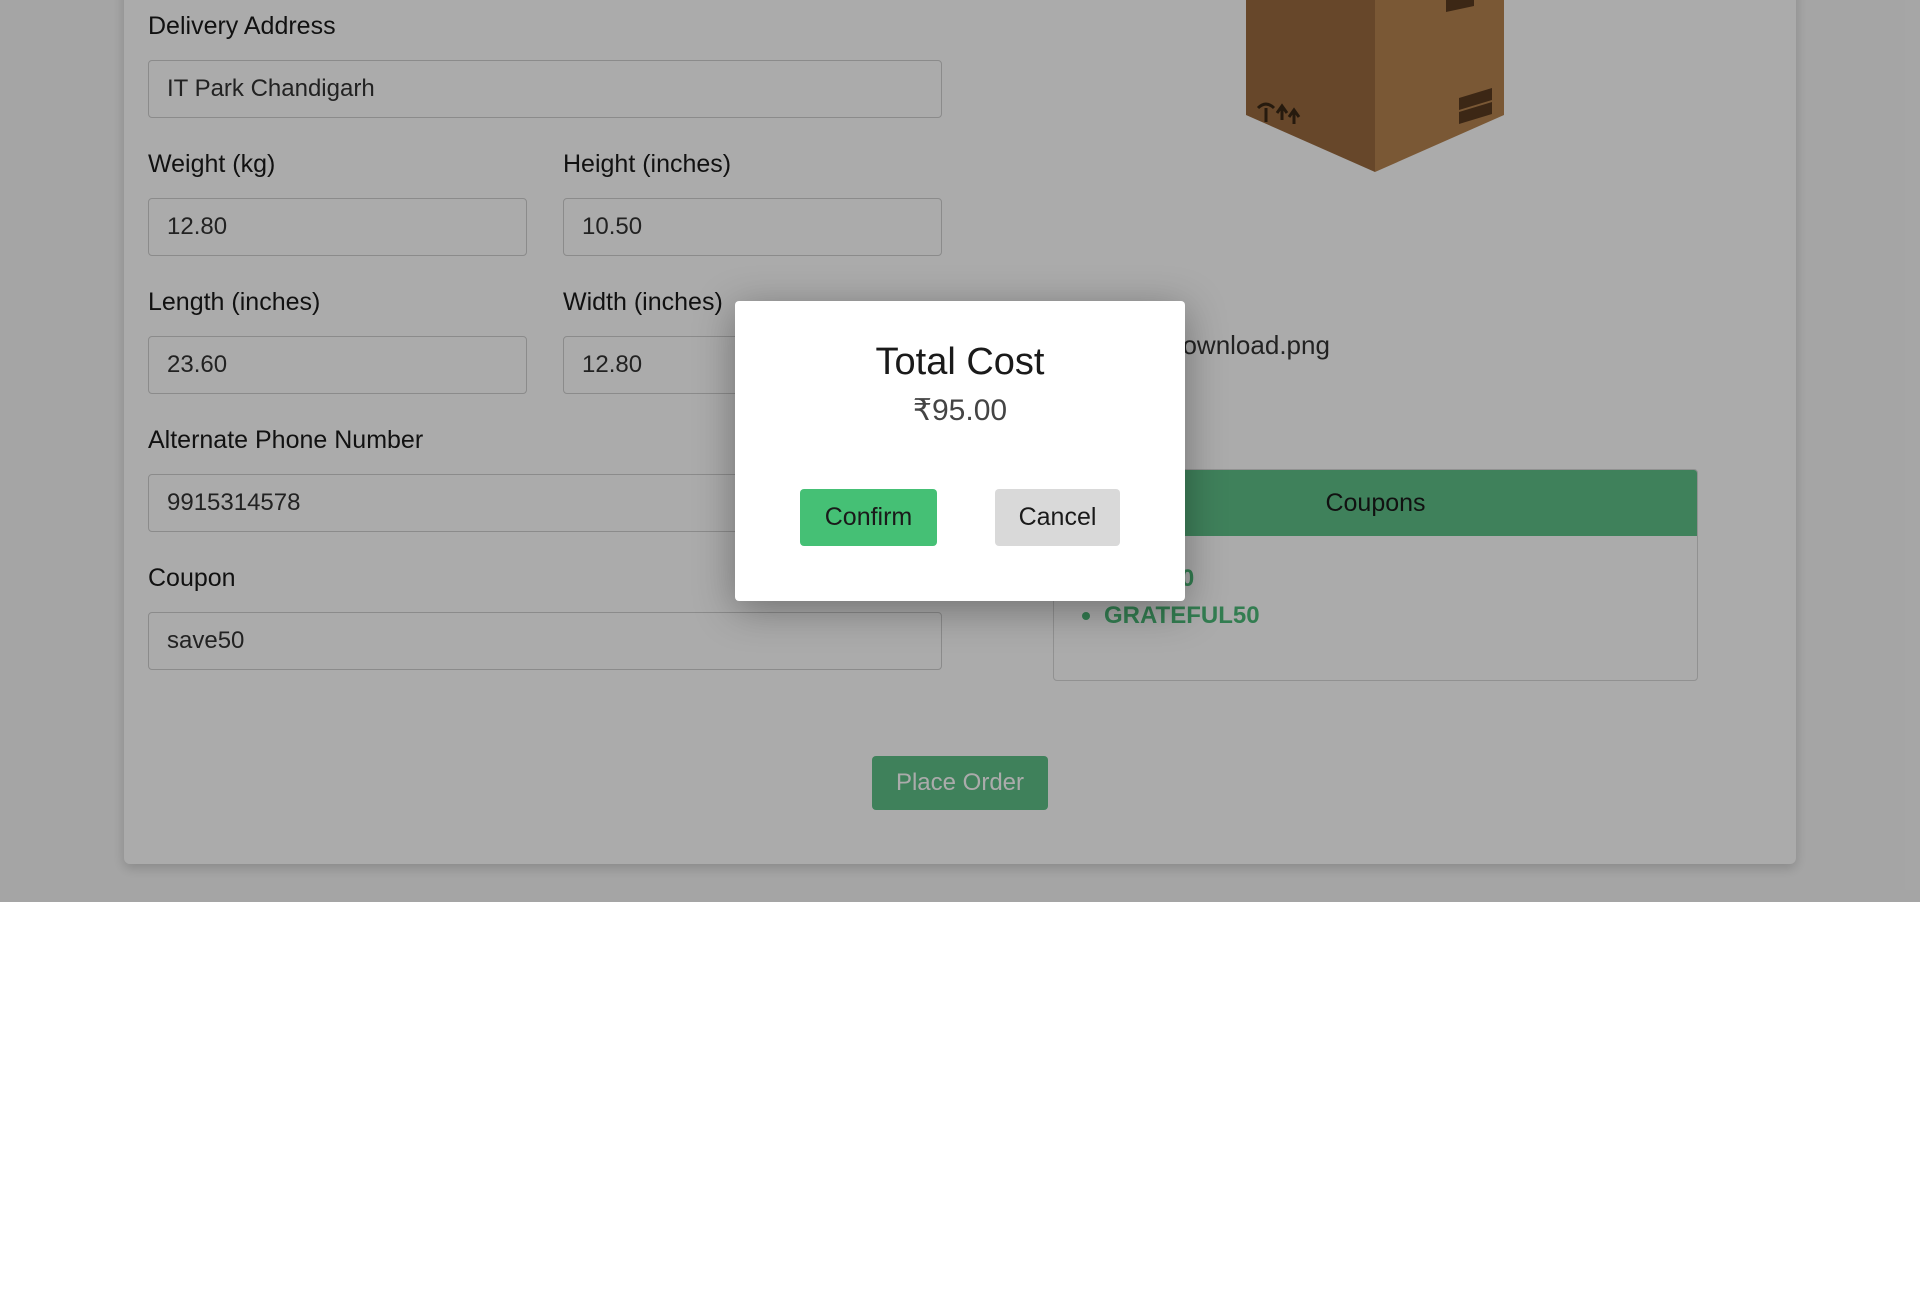 The height and width of the screenshot is (1309, 1920). I want to click on total-cost-amount: ₹95.00, so click(960, 410).